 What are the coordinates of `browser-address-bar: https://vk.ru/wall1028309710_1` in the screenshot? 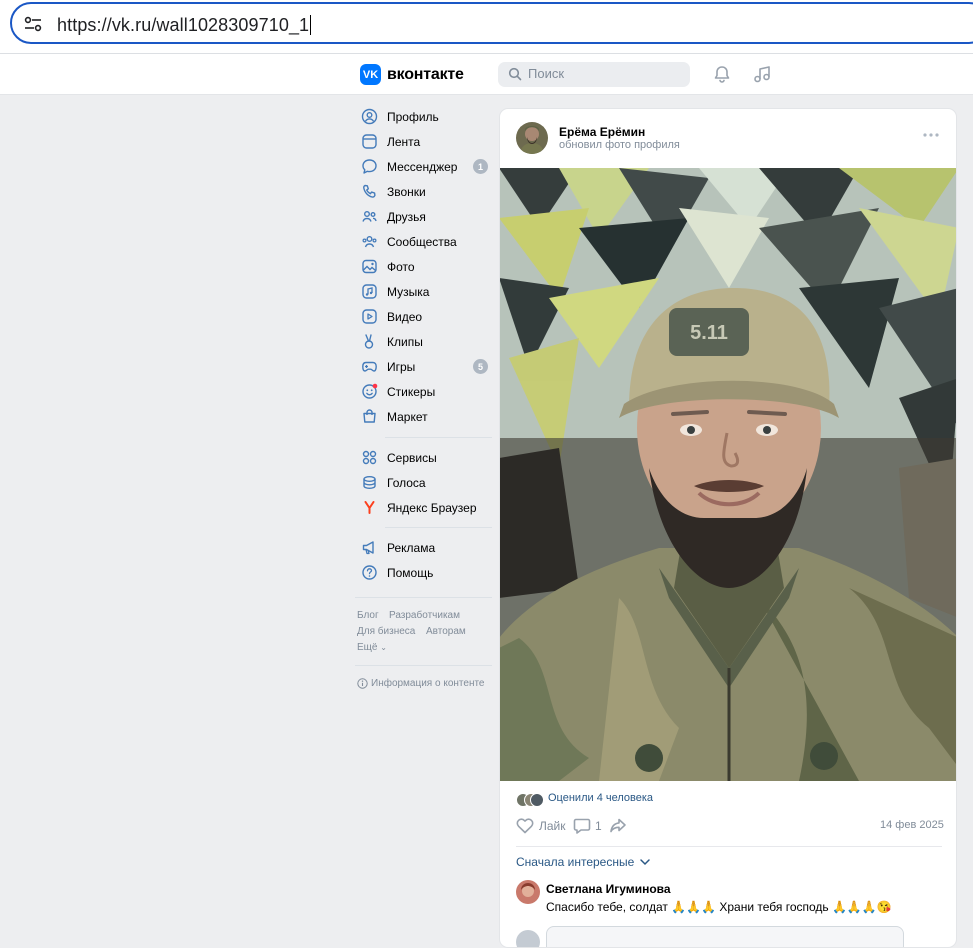 It's located at (486, 27).